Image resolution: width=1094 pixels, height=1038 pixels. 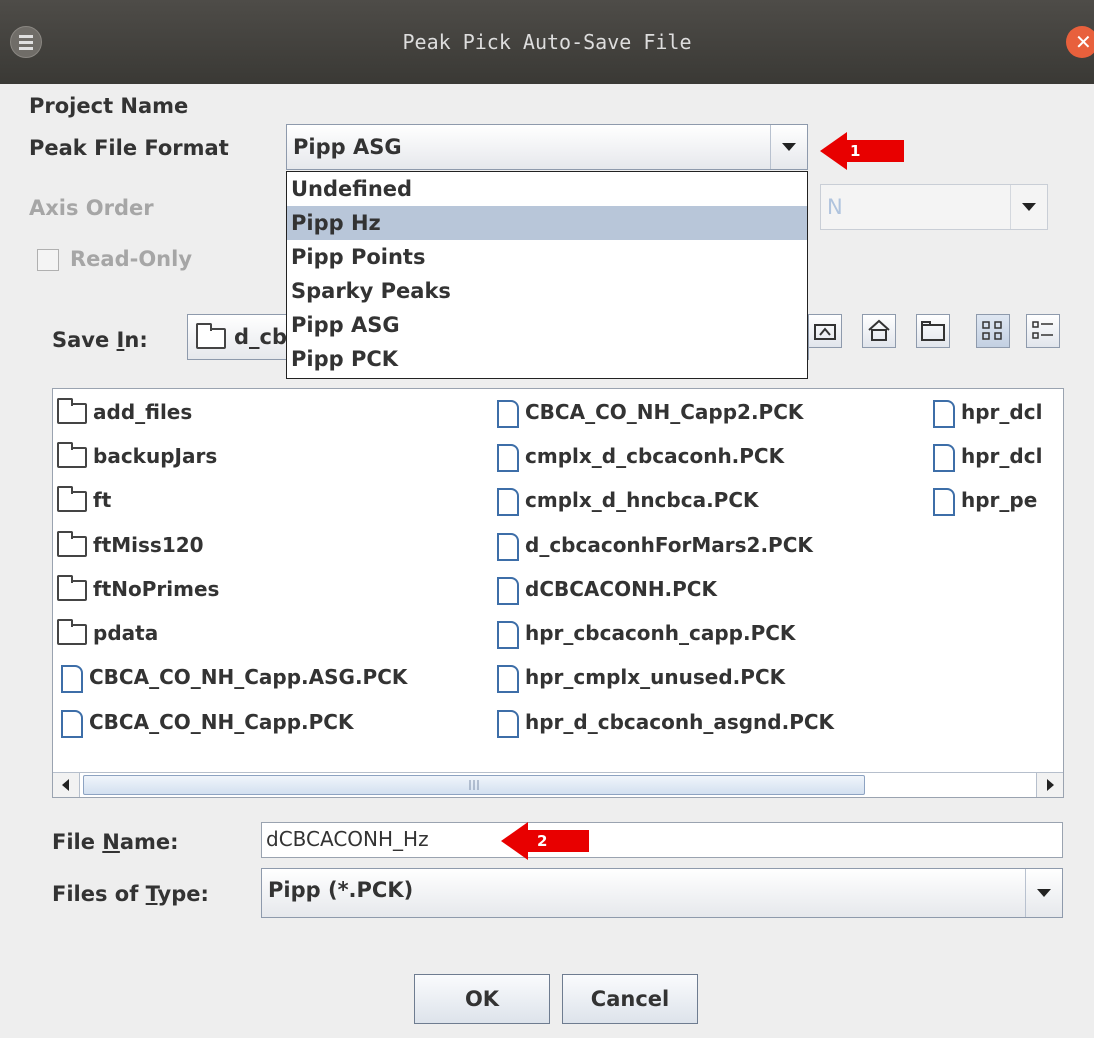 I want to click on list-item: d_cbcaconhForMars2.PCK, so click(x=655, y=545).